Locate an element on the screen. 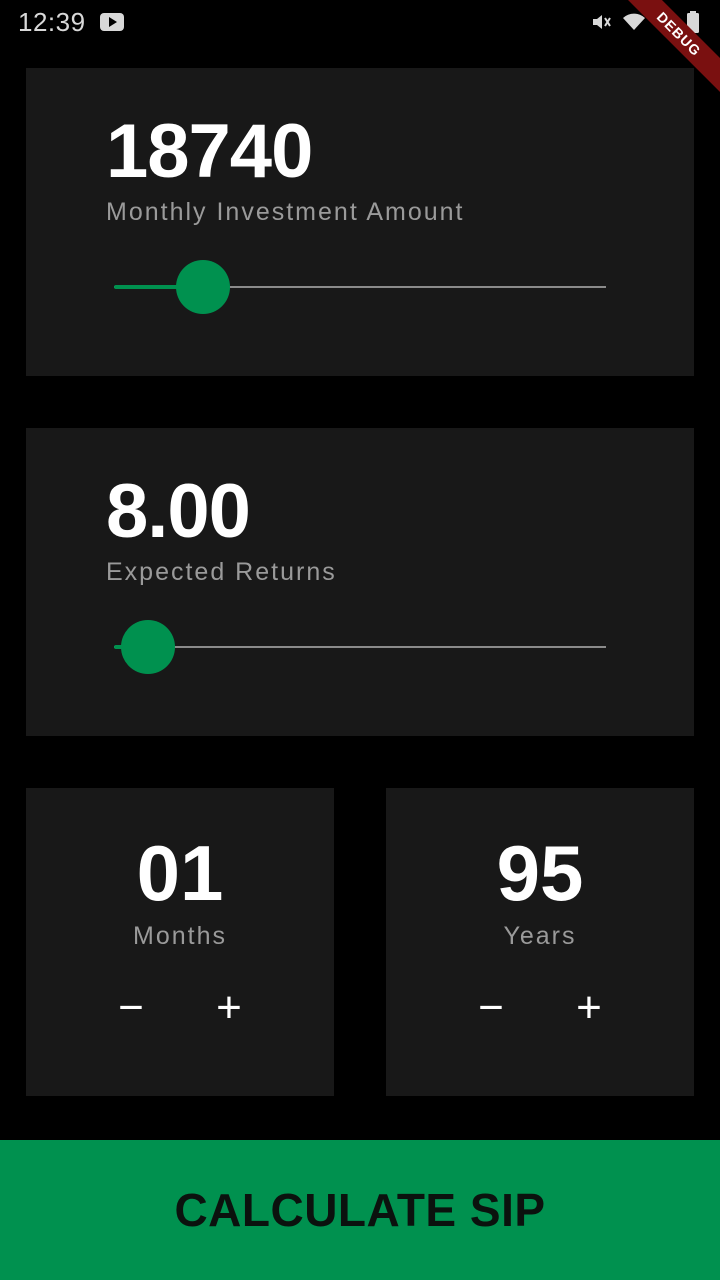 The height and width of the screenshot is (1280, 720). years-label: Years is located at coordinates (540, 936).